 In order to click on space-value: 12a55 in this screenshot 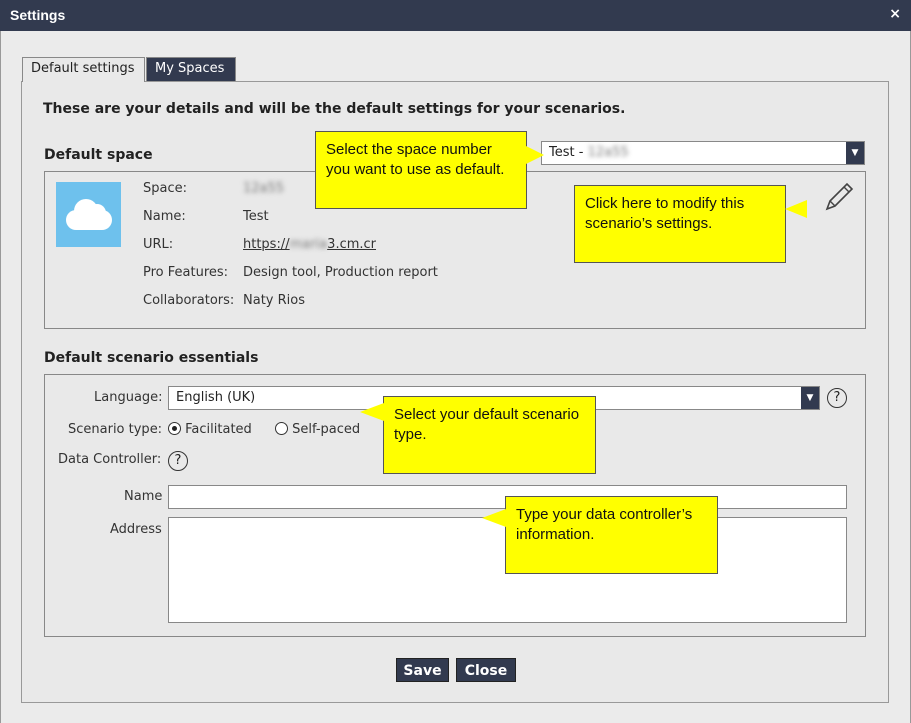, I will do `click(264, 188)`.